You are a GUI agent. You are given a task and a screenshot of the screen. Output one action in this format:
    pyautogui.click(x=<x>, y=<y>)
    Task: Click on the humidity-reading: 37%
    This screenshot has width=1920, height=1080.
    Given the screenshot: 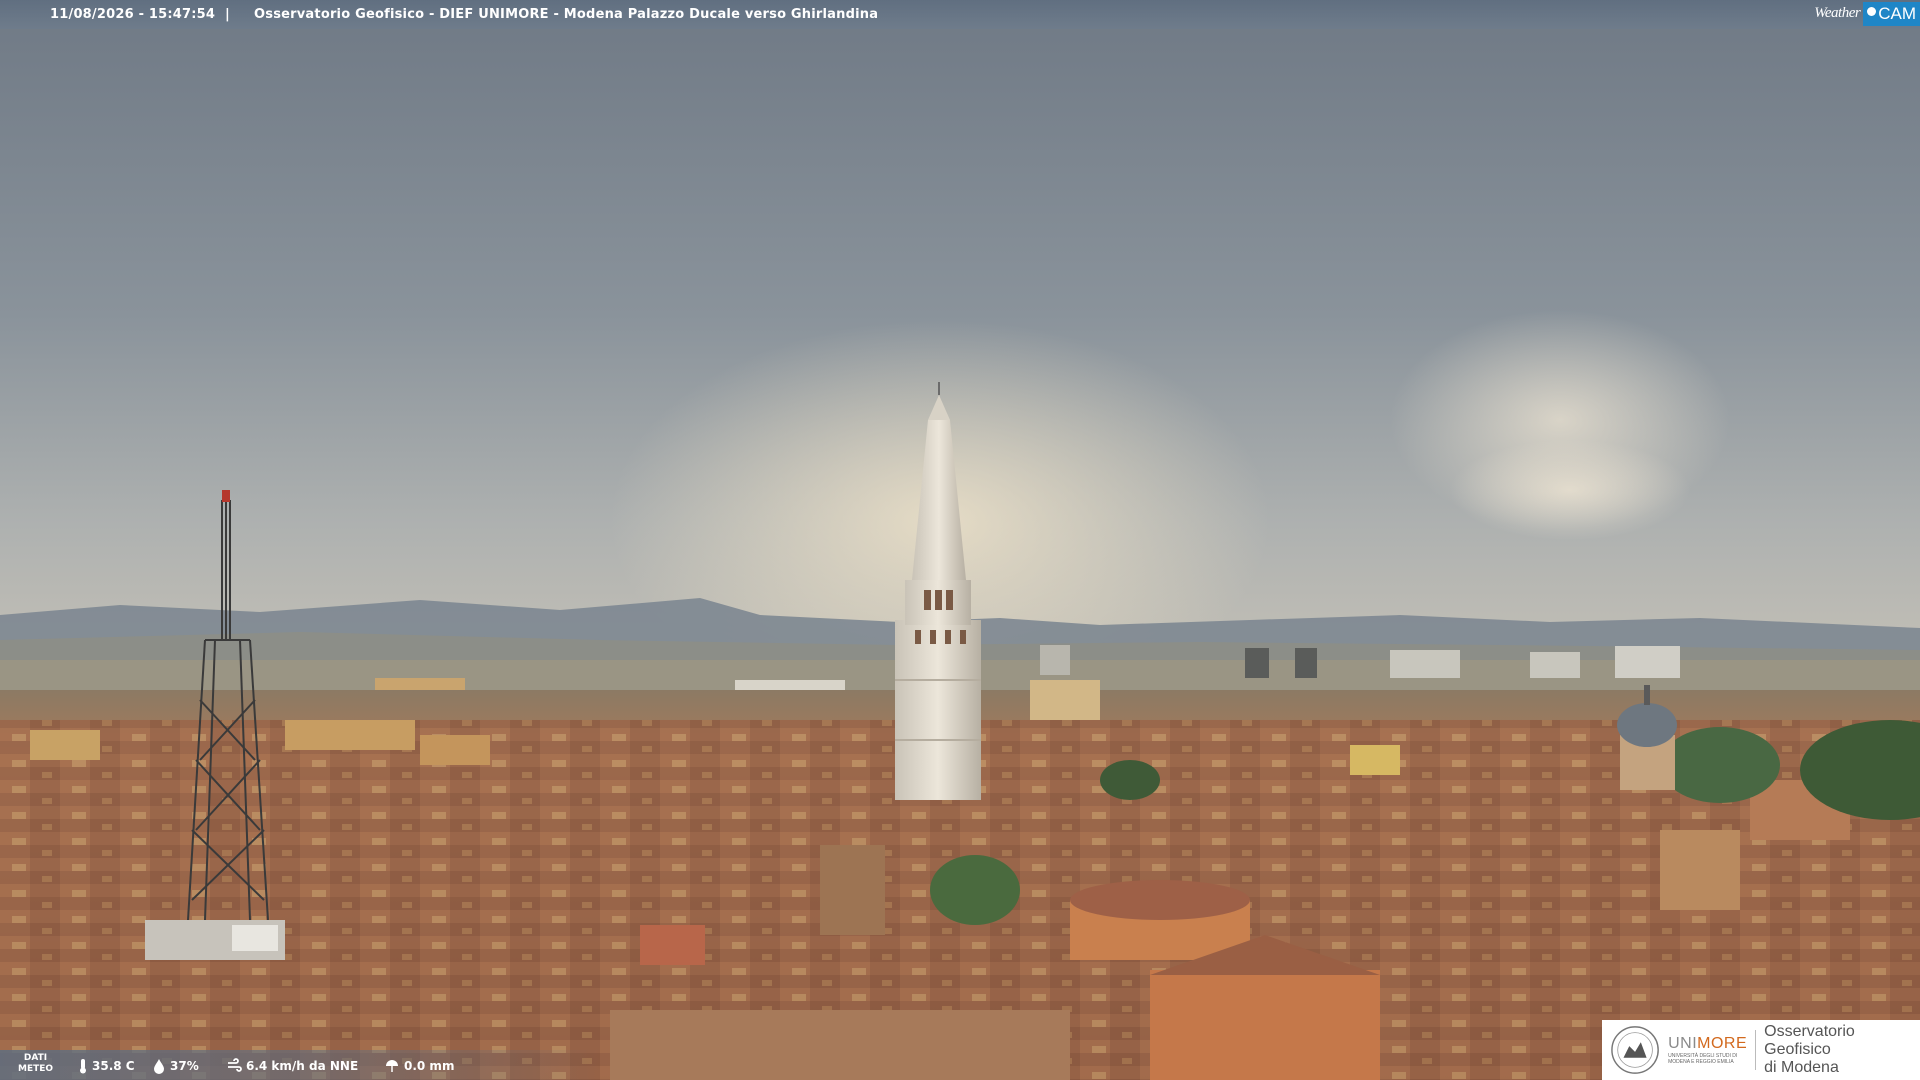 What is the action you would take?
    pyautogui.click(x=175, y=1066)
    